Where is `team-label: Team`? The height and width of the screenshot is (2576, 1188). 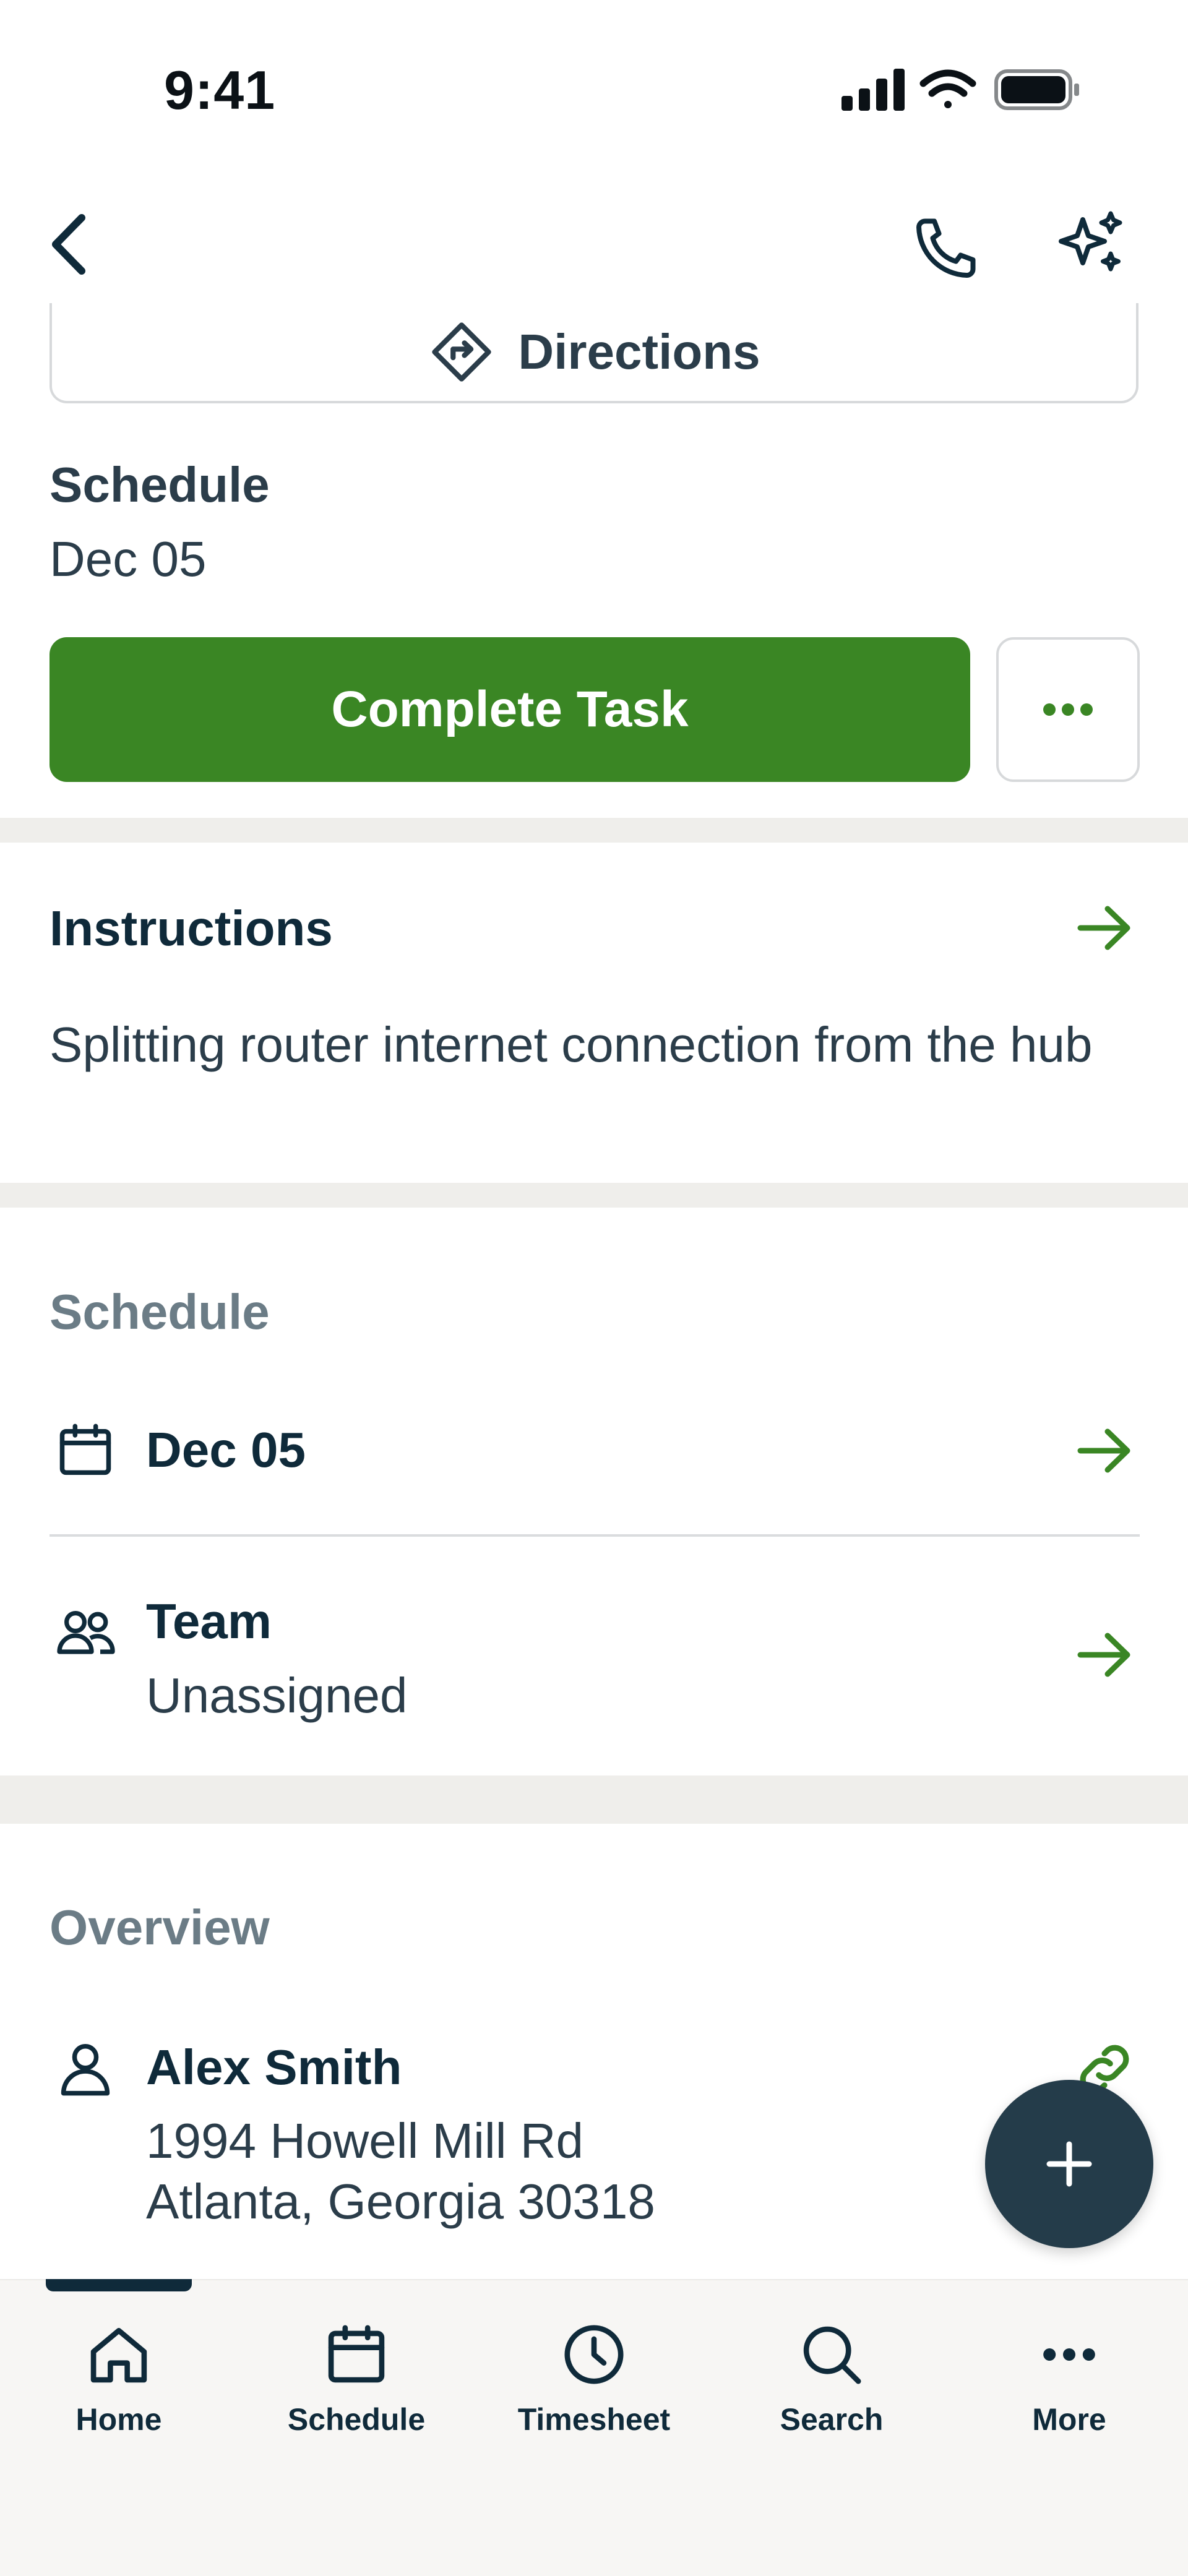 team-label: Team is located at coordinates (209, 1622).